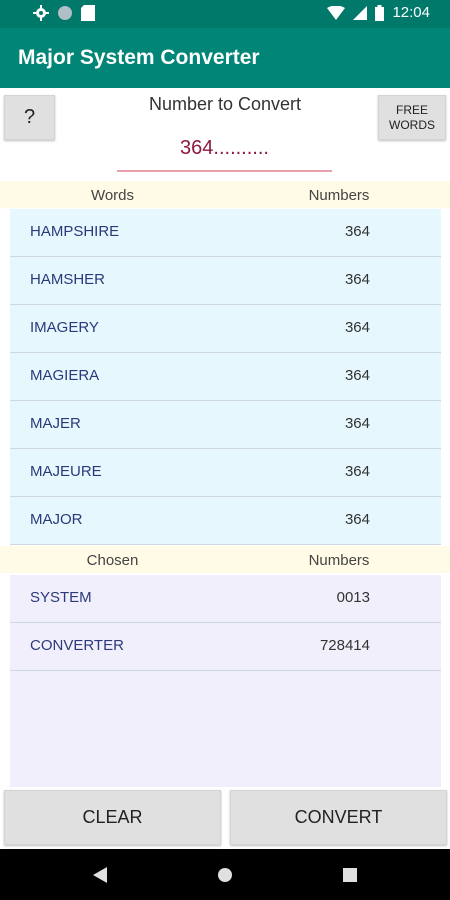 The width and height of the screenshot is (450, 900). What do you see at coordinates (112, 560) in the screenshot?
I see `chosen-column-header: Chosen` at bounding box center [112, 560].